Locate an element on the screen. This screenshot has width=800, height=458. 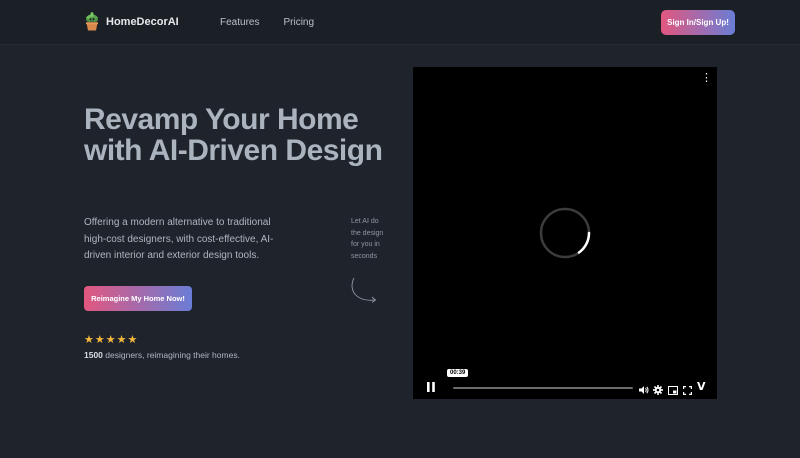
social-proof: 1500 designers, reimagining their homes. is located at coordinates (162, 355).